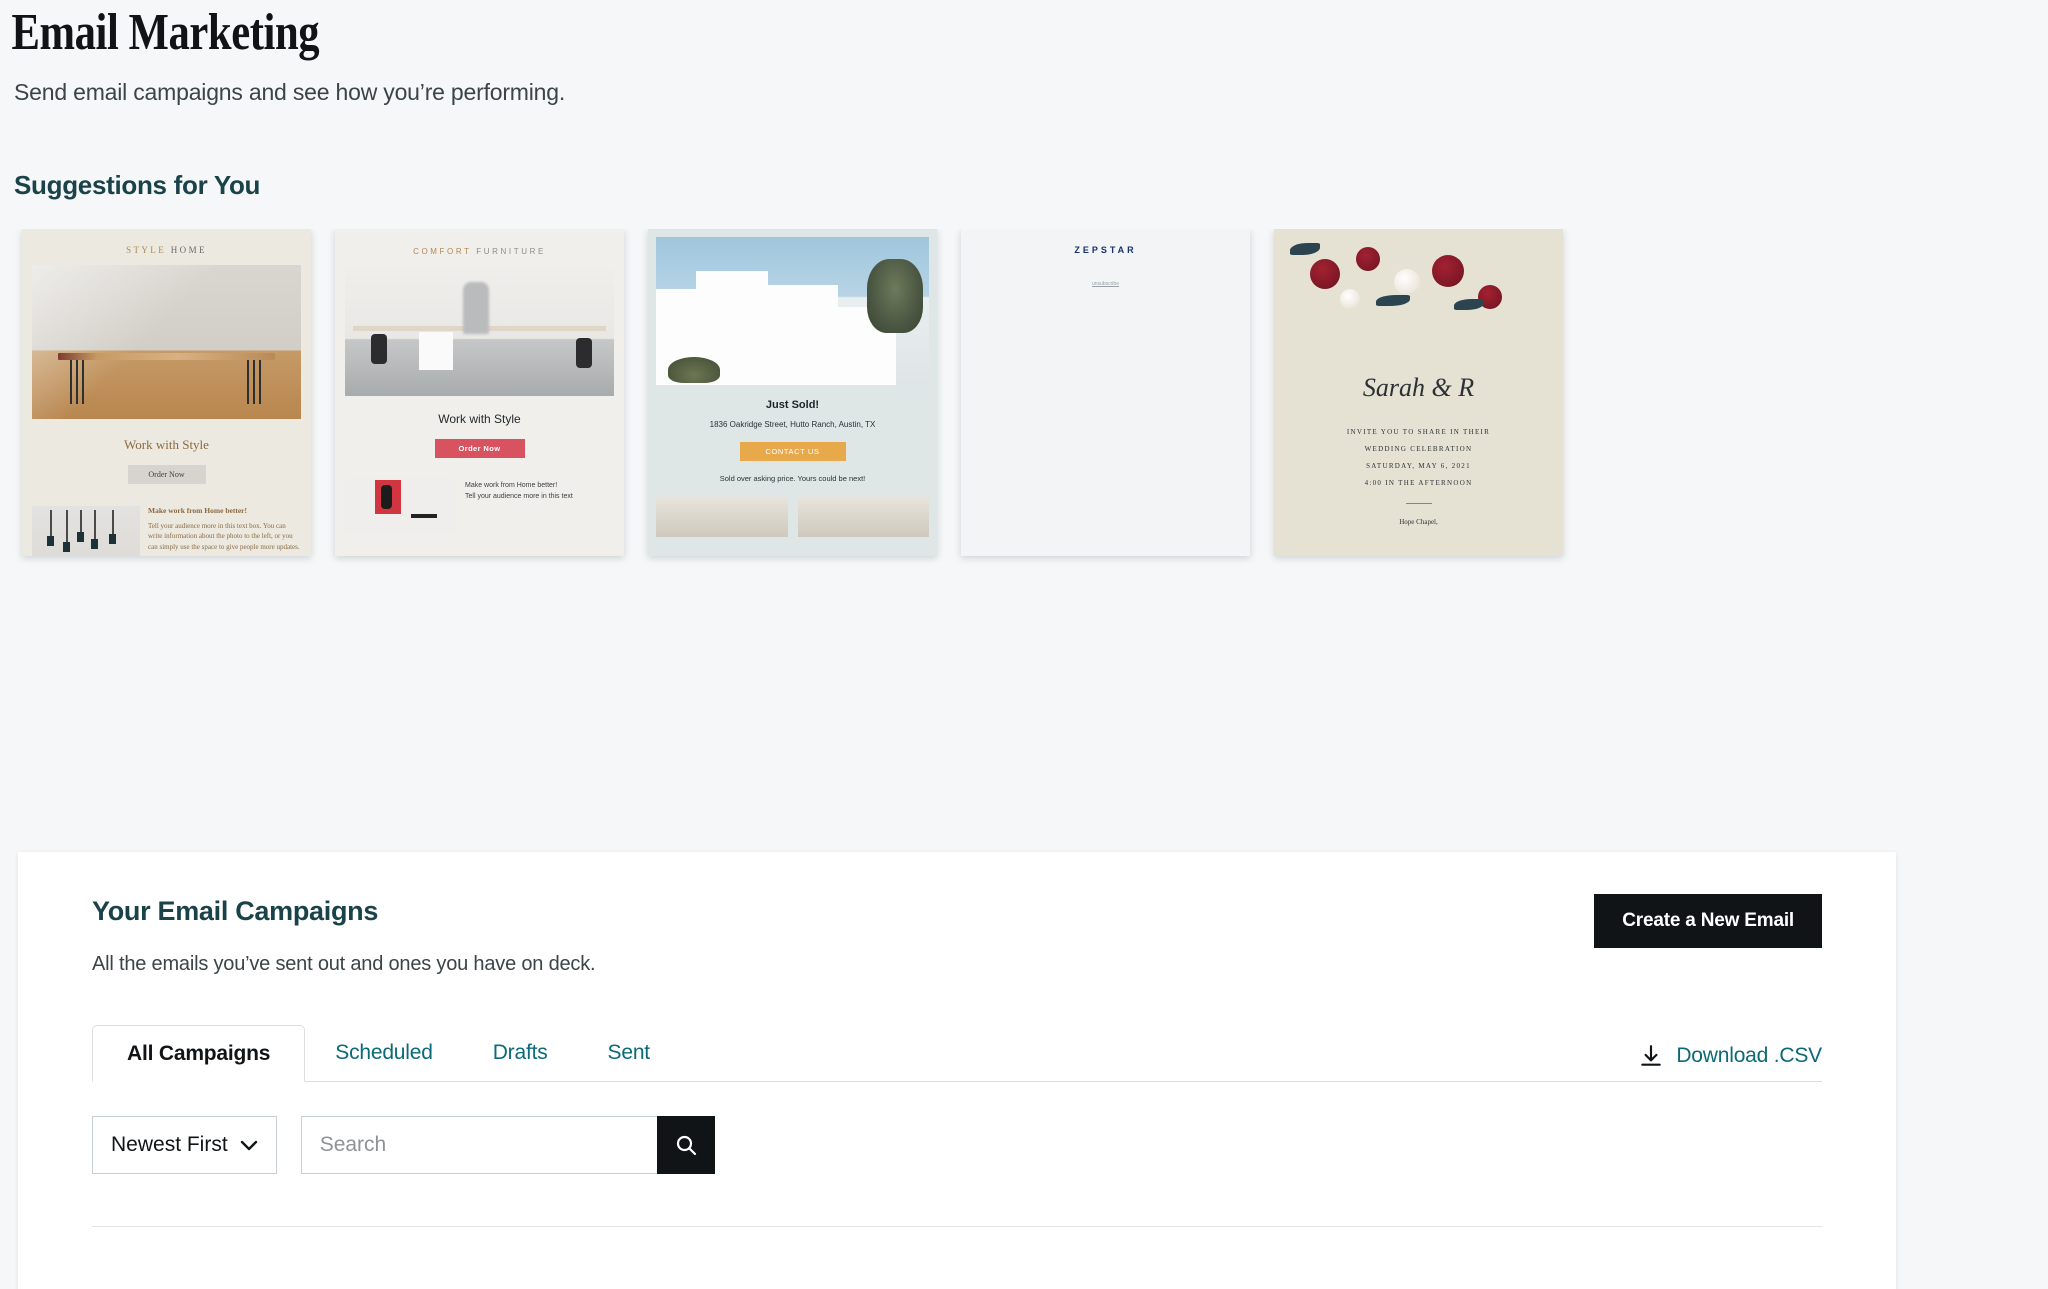  What do you see at coordinates (519, 496) in the screenshot?
I see `body-paragraph: Tell your audience more in this text` at bounding box center [519, 496].